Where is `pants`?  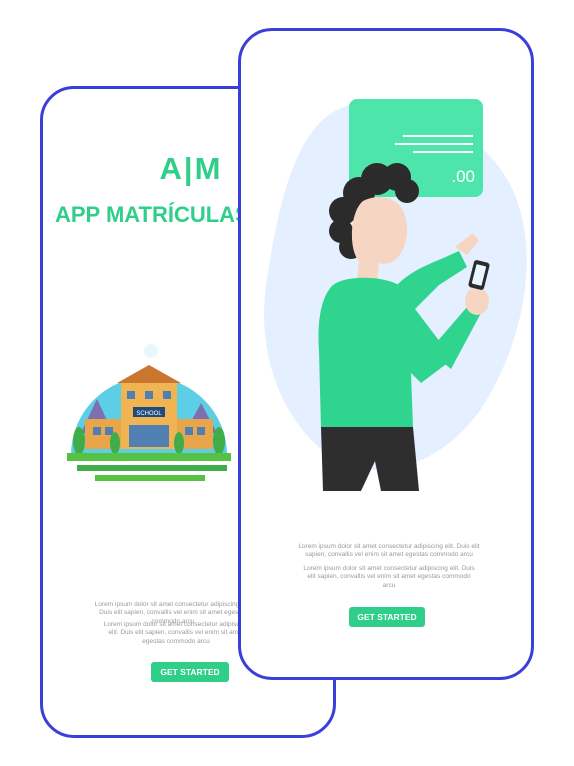 pants is located at coordinates (370, 459).